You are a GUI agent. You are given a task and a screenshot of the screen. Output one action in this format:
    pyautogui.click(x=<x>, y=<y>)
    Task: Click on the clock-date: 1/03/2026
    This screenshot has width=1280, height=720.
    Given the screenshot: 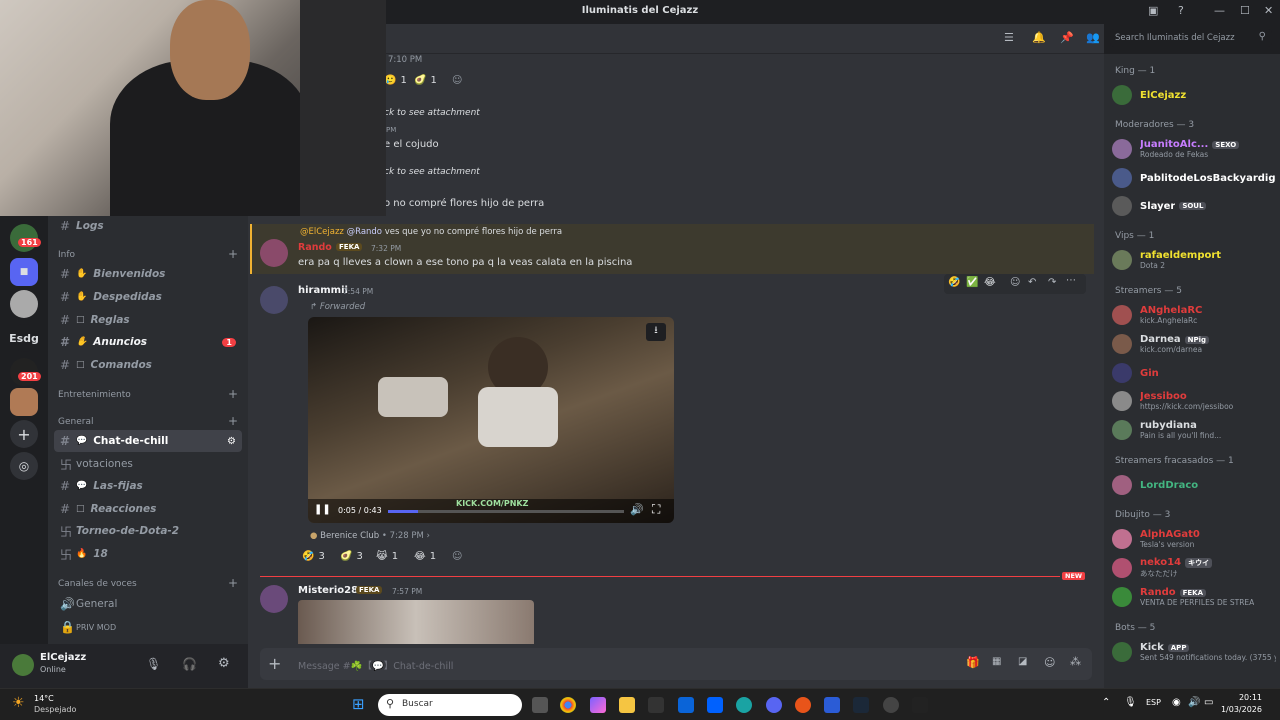 What is the action you would take?
    pyautogui.click(x=1237, y=709)
    